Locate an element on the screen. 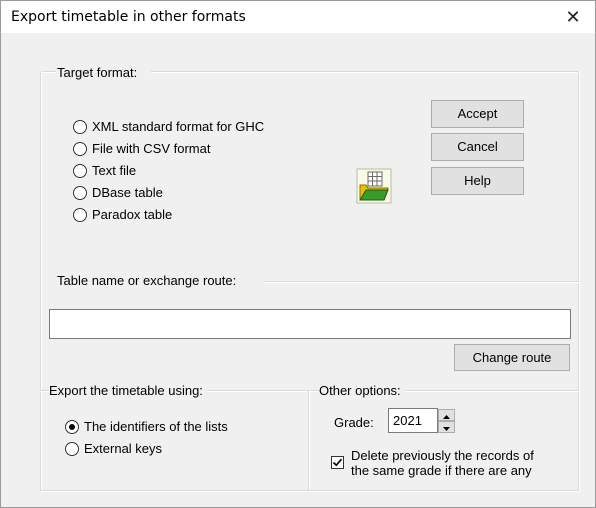 The width and height of the screenshot is (596, 508). grade-label: Grade: is located at coordinates (354, 422).